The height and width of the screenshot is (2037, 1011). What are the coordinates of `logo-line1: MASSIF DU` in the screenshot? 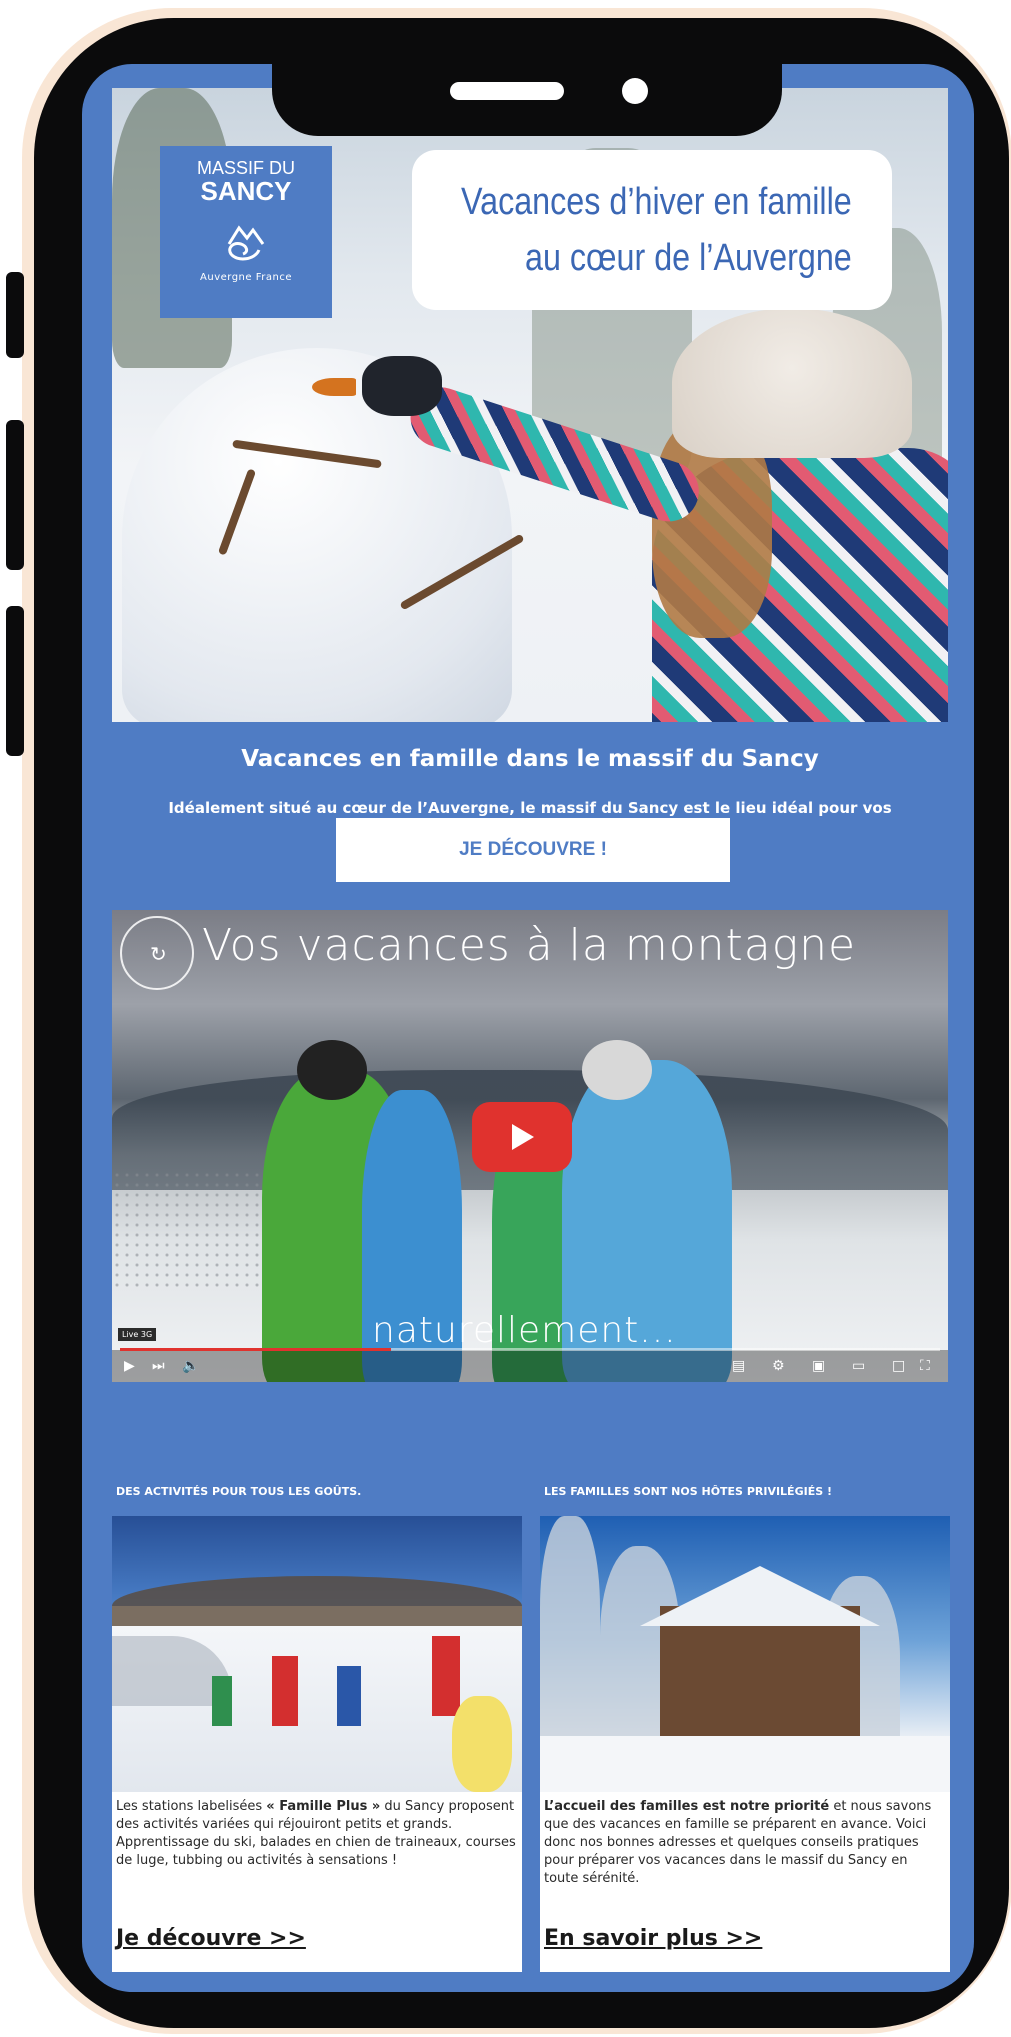 It's located at (245, 168).